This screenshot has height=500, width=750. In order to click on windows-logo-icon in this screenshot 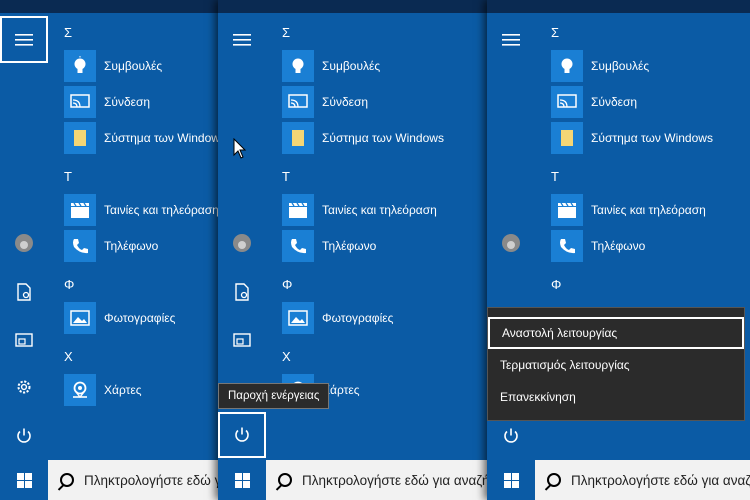, I will do `click(24, 480)`.